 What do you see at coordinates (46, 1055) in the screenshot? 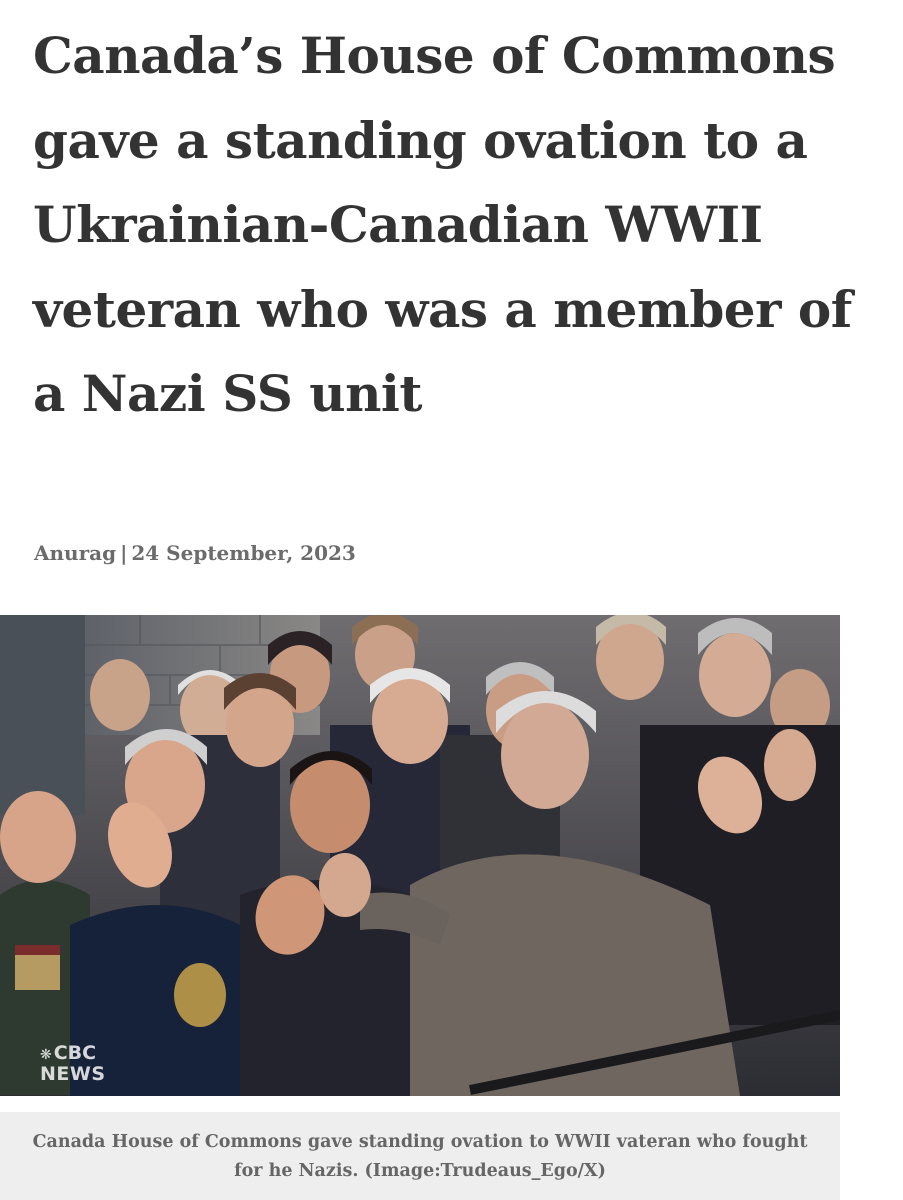
I see `cbc-gem-icon: ❋` at bounding box center [46, 1055].